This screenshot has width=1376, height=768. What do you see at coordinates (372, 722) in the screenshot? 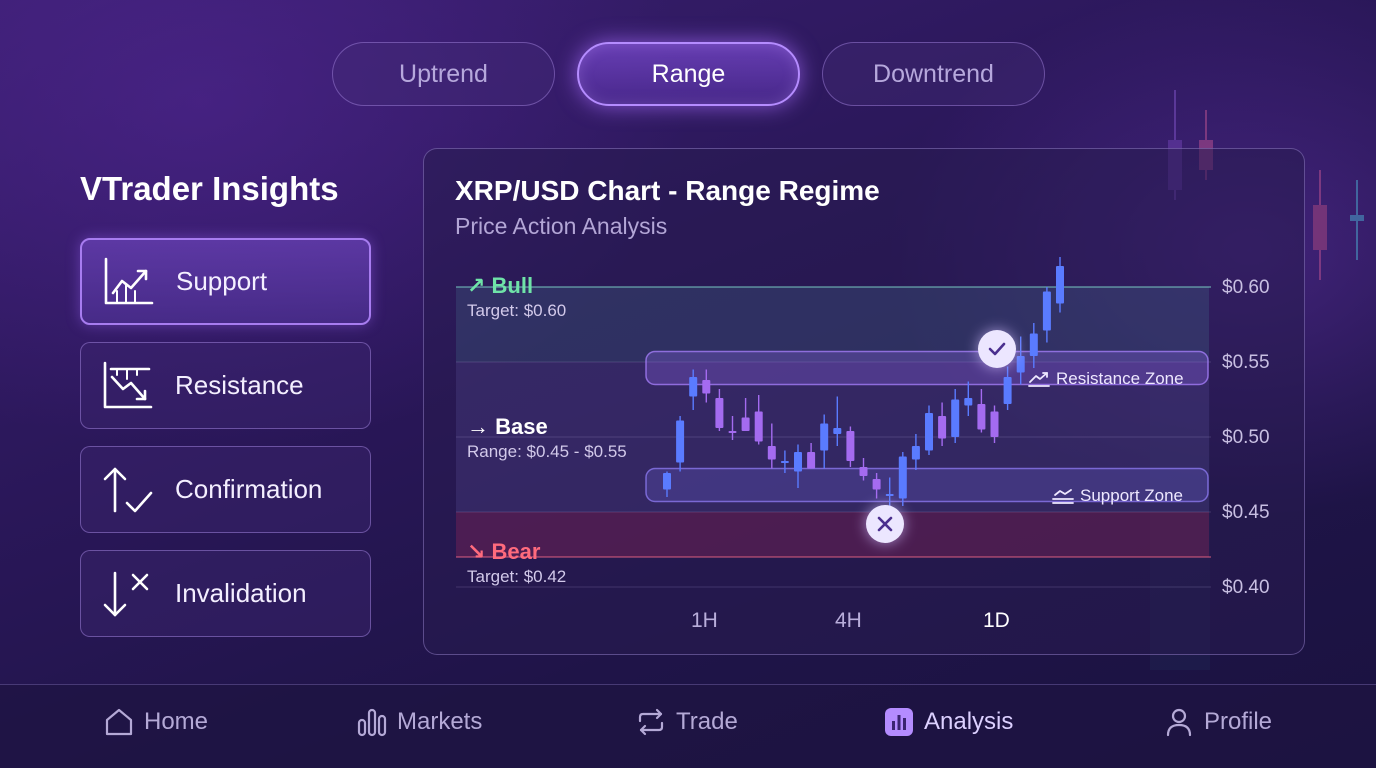
I see `markets-bars-icon` at bounding box center [372, 722].